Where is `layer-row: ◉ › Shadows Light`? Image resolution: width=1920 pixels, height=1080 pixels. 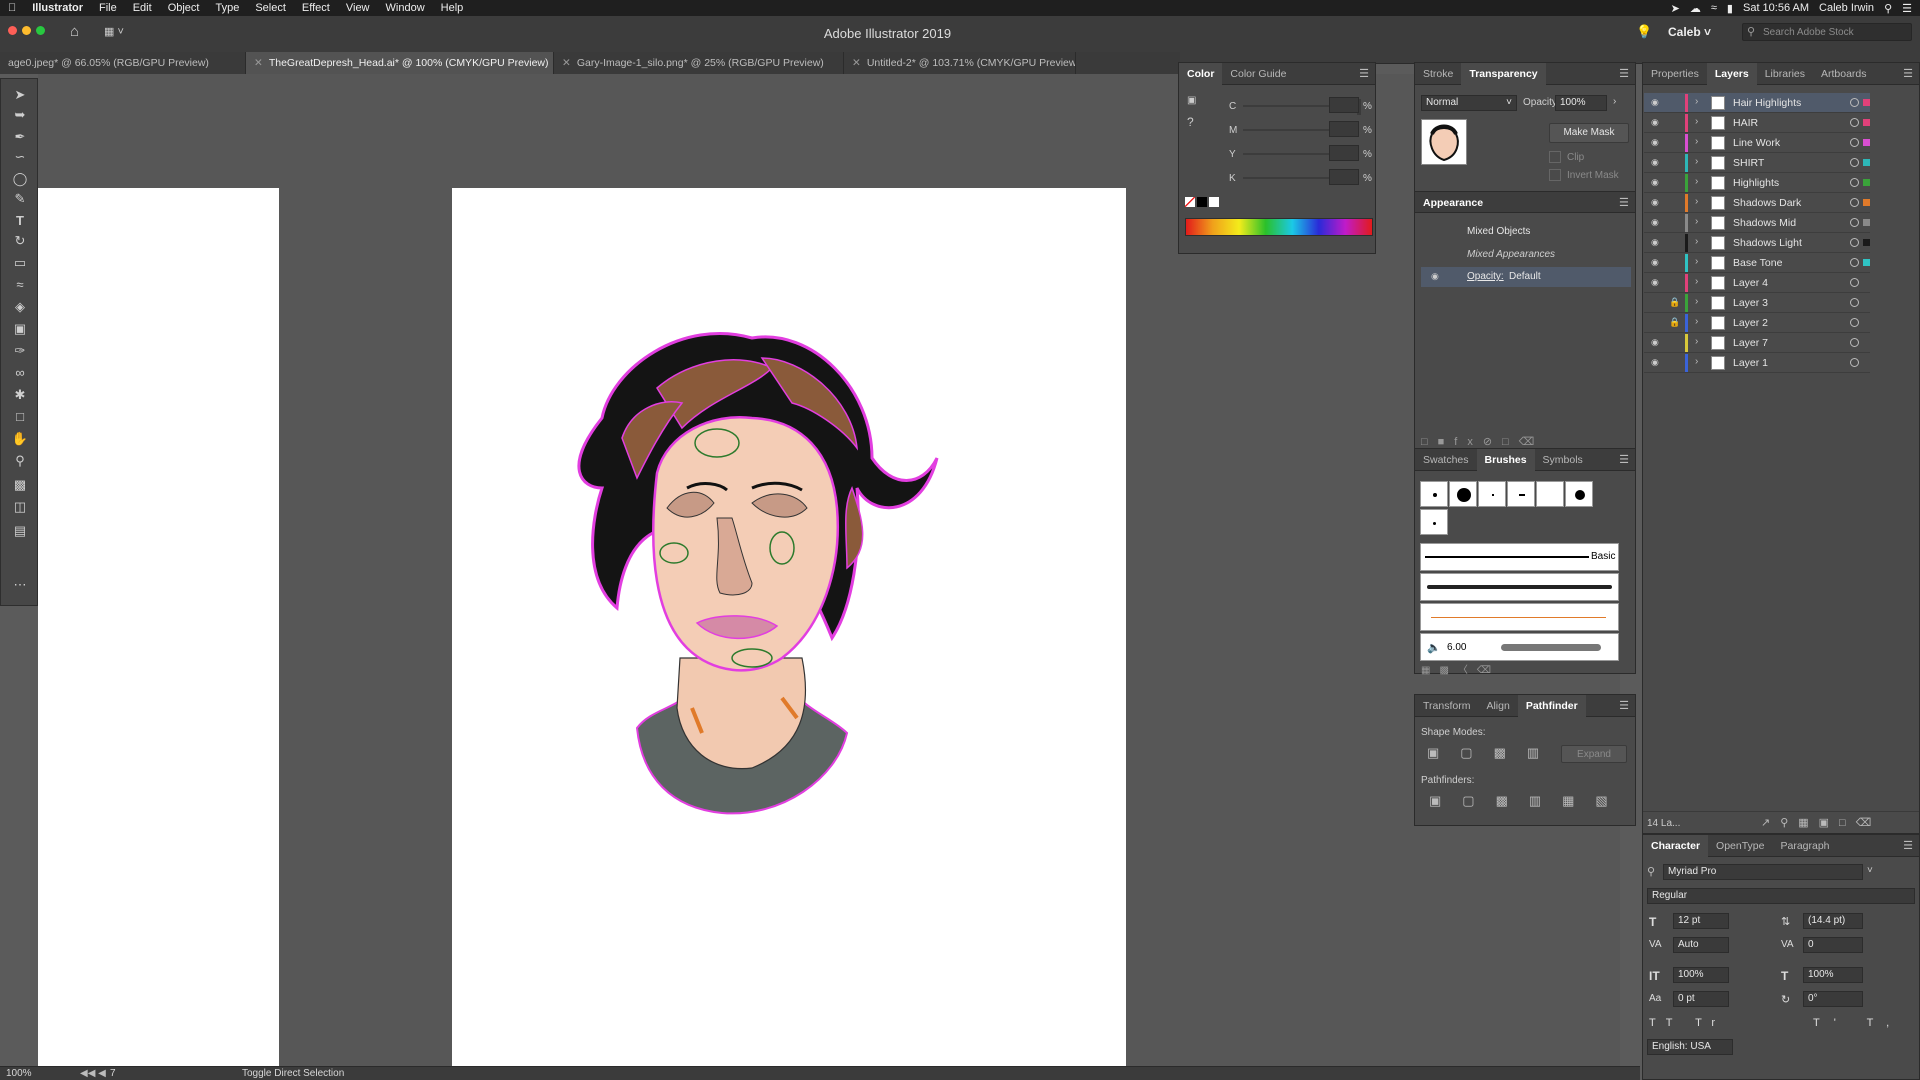 layer-row: ◉ › Shadows Light is located at coordinates (1757, 243).